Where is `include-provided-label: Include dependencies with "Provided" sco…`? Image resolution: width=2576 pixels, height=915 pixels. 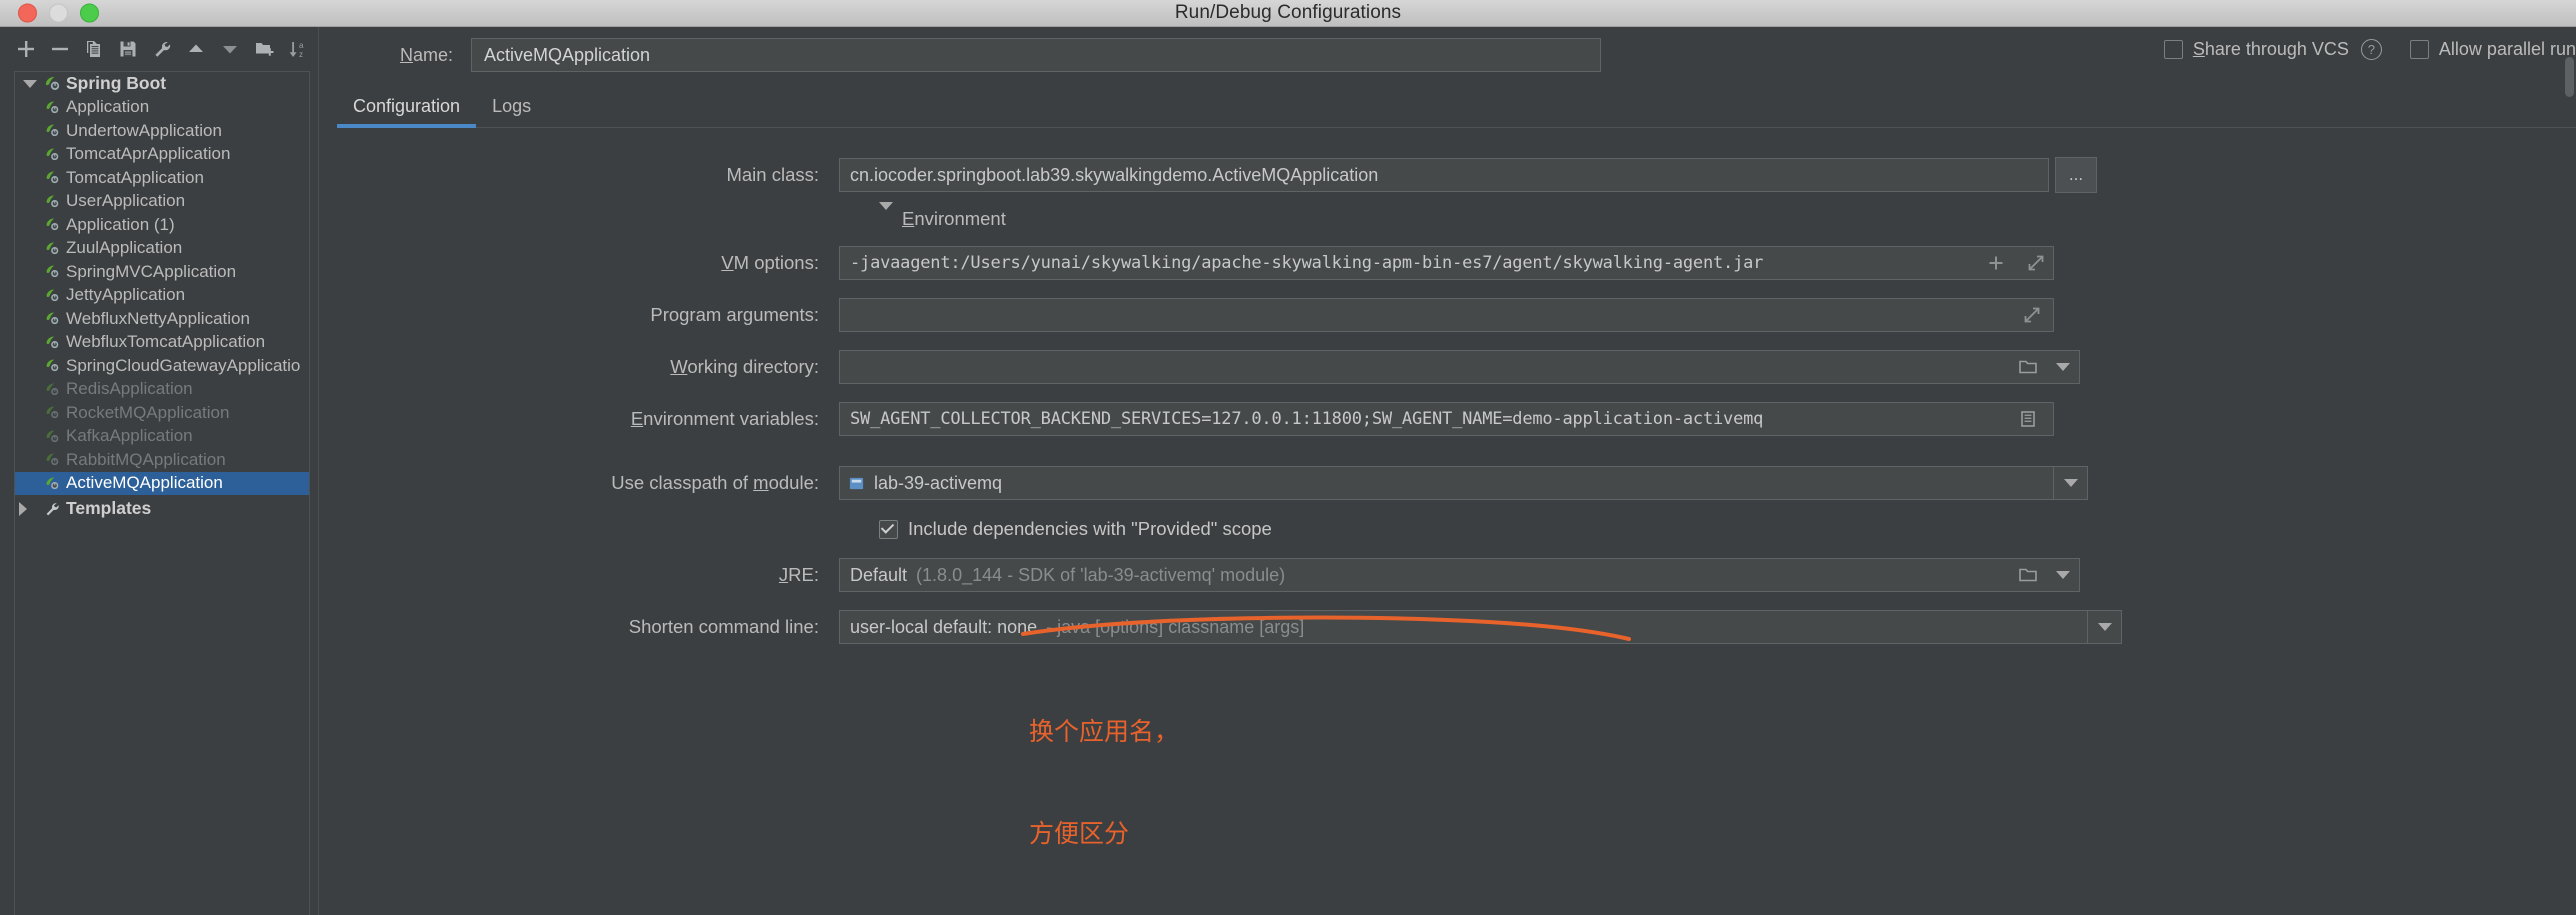 include-provided-label: Include dependencies with "Provided" sco… is located at coordinates (1090, 528).